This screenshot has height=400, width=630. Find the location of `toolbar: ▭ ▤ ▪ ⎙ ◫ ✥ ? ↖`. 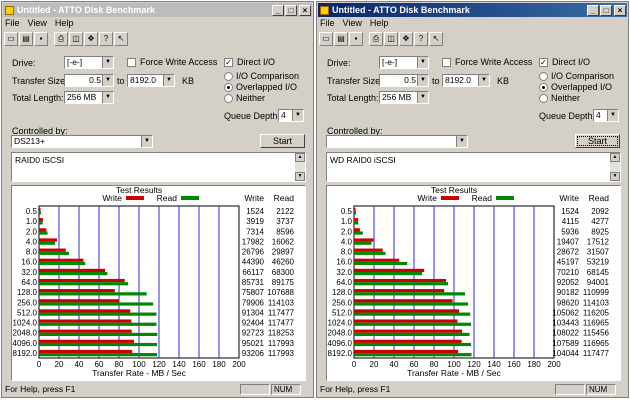

toolbar: ▭ ▤ ▪ ⎙ ◫ ✥ ? ↖ is located at coordinates (381, 39).